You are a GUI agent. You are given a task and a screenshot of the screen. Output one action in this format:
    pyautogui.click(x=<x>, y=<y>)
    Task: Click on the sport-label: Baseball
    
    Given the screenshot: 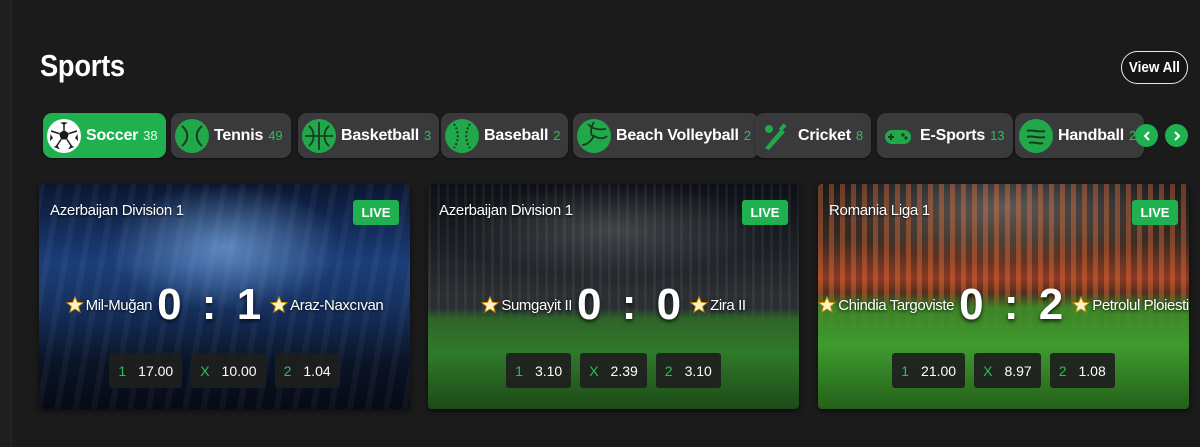 What is the action you would take?
    pyautogui.click(x=516, y=135)
    